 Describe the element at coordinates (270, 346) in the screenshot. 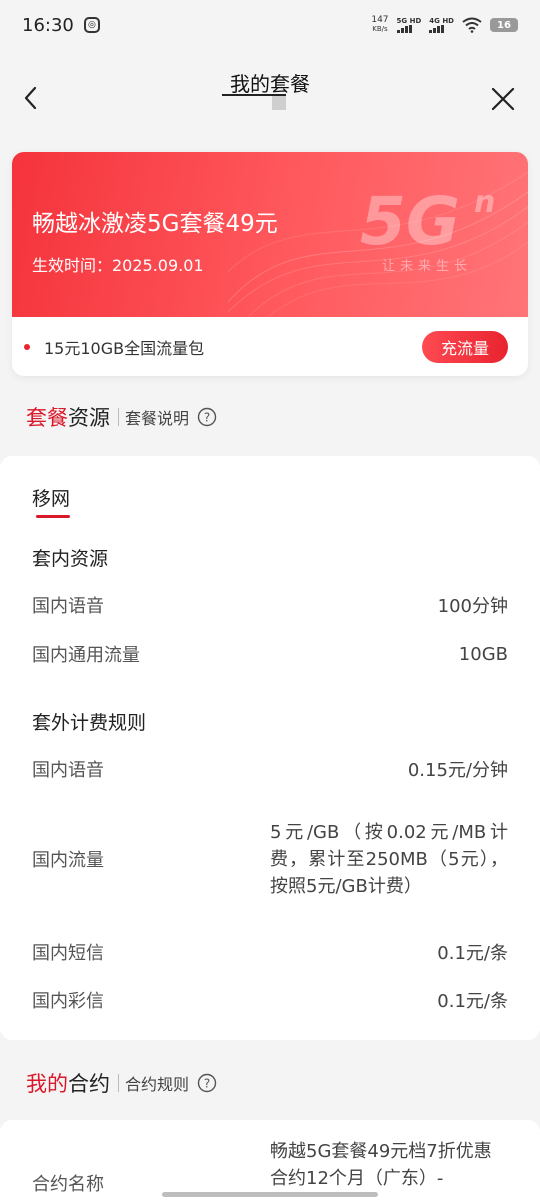

I see `plan-addon-row: 15元10GB全国流量包 充流量` at that location.